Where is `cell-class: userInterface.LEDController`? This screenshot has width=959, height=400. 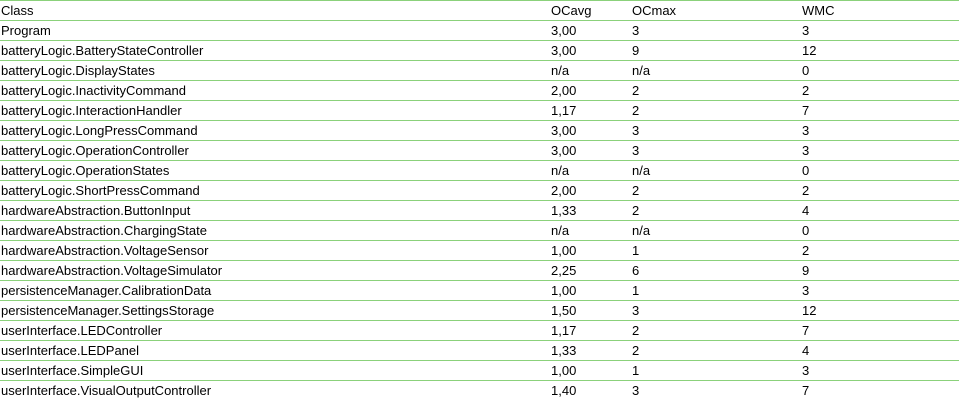
cell-class: userInterface.LEDController is located at coordinates (275, 330).